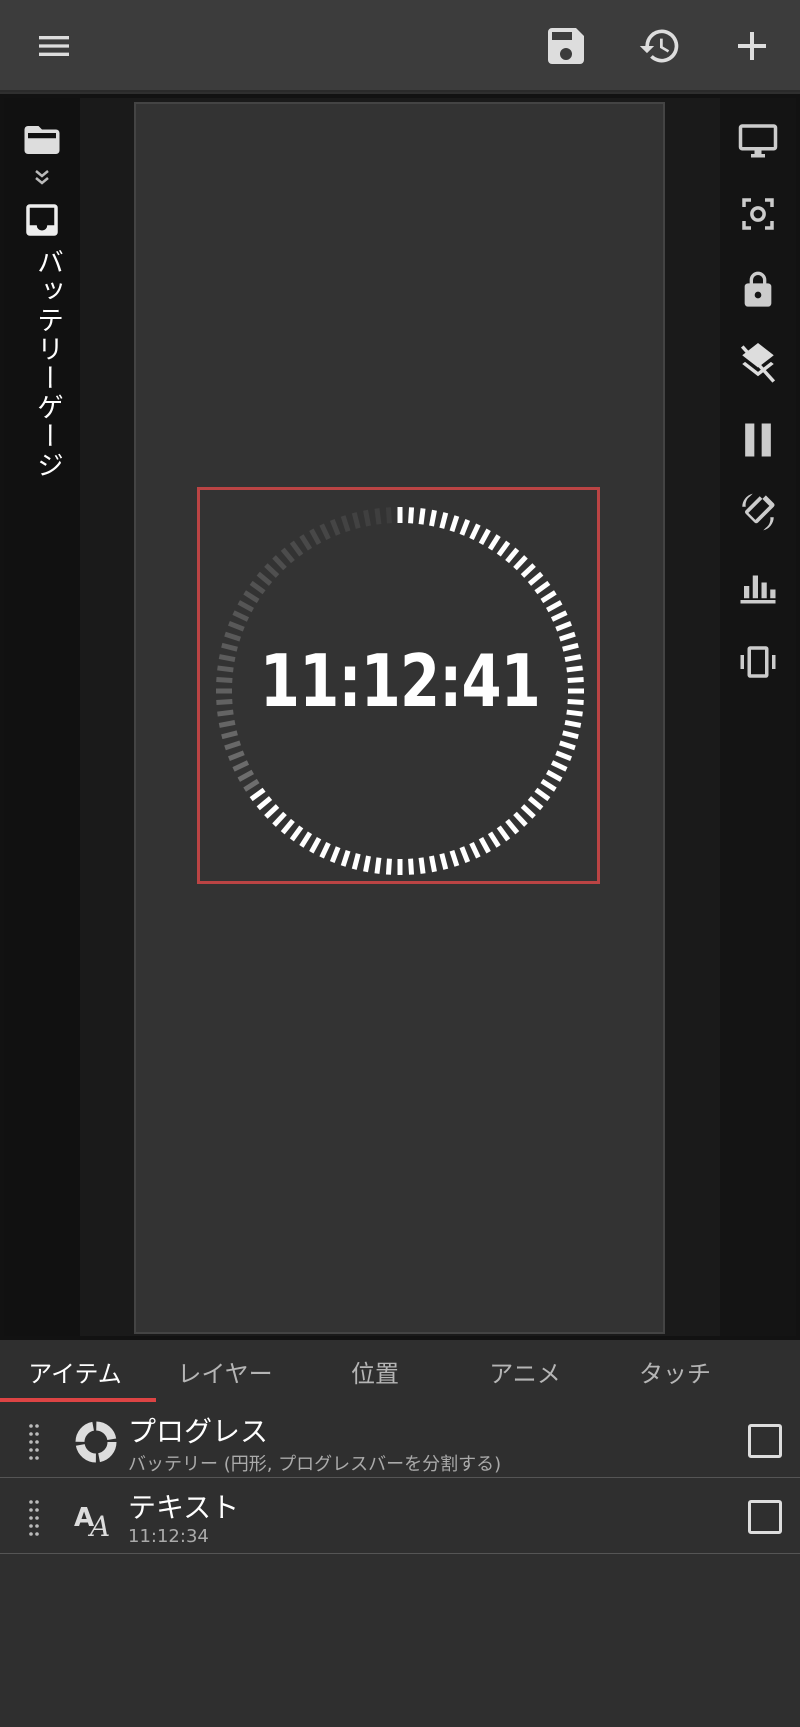  I want to click on save-icon, so click(566, 46).